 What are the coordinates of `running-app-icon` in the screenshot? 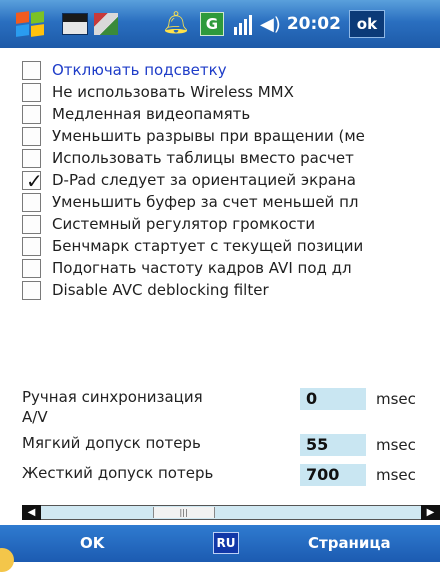 It's located at (75, 24).